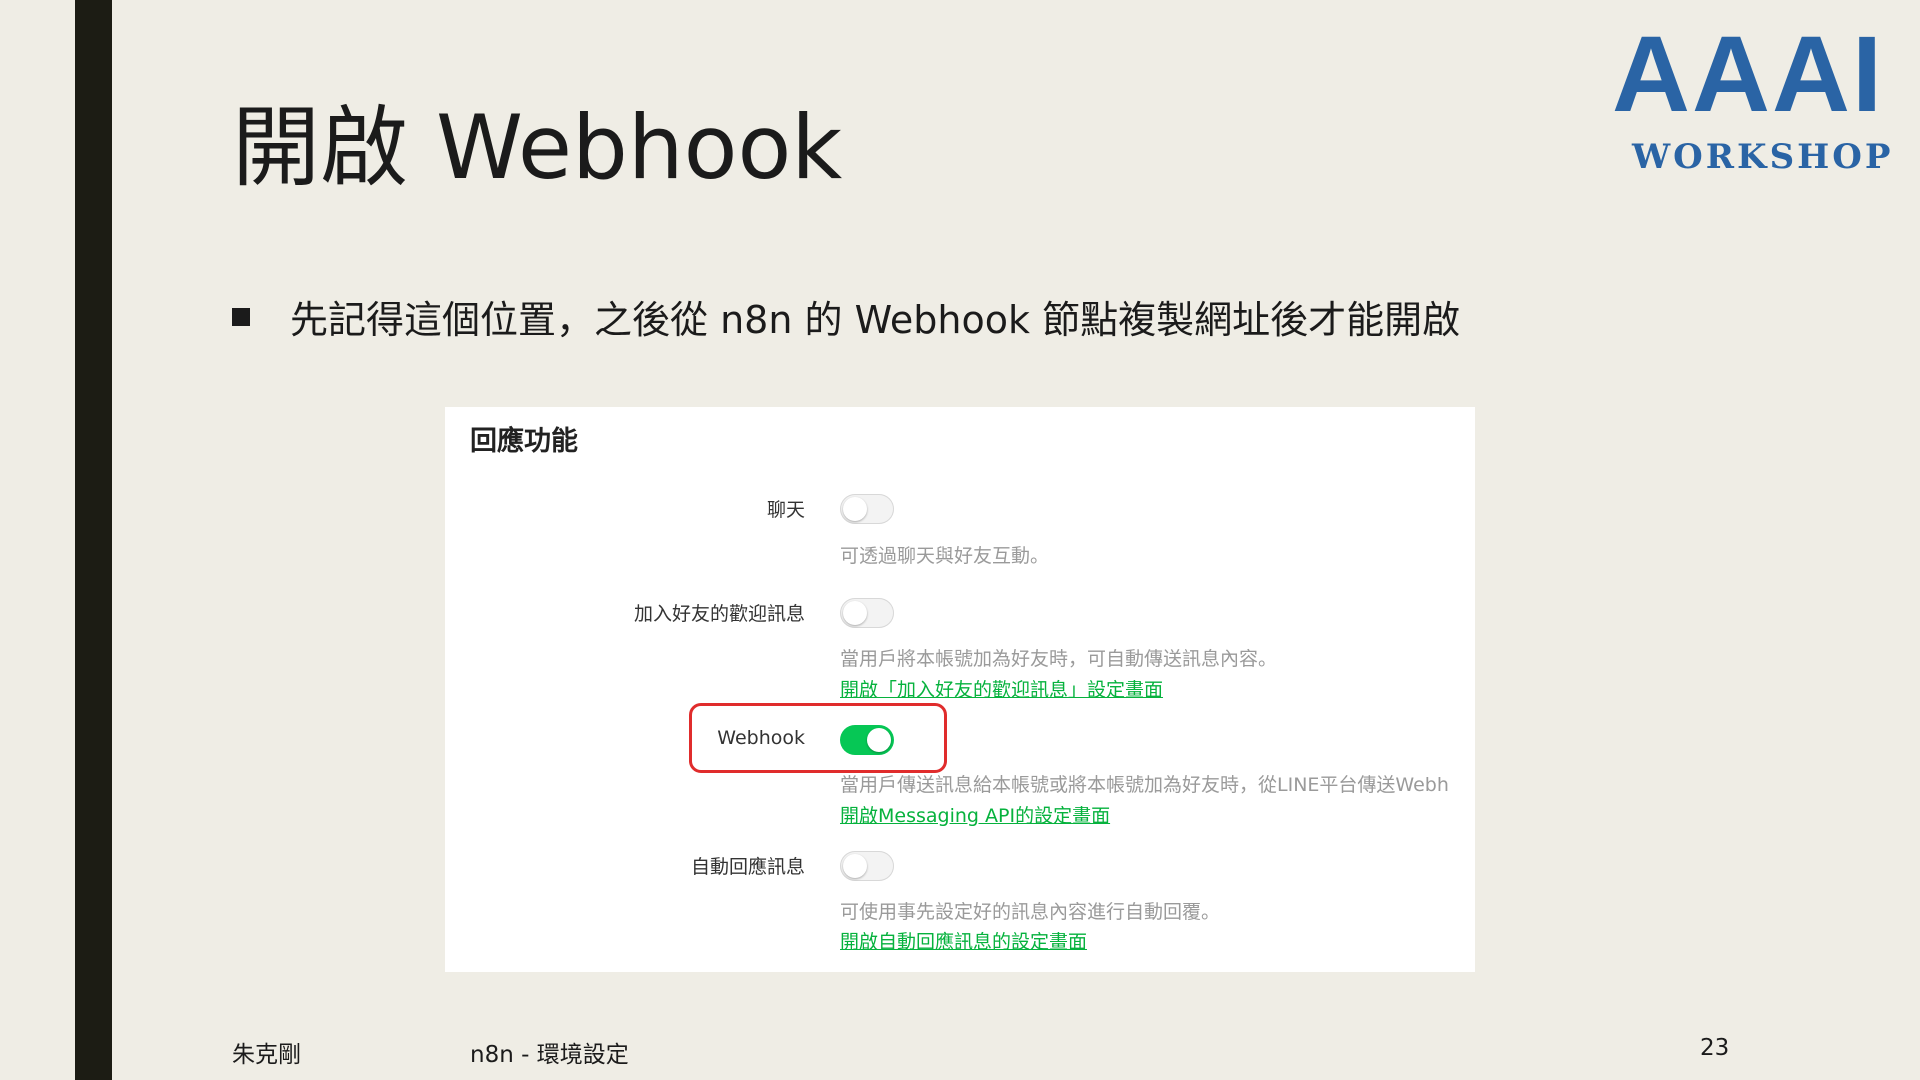 The height and width of the screenshot is (1080, 1920). What do you see at coordinates (1715, 1048) in the screenshot?
I see `footer-page-number: 23` at bounding box center [1715, 1048].